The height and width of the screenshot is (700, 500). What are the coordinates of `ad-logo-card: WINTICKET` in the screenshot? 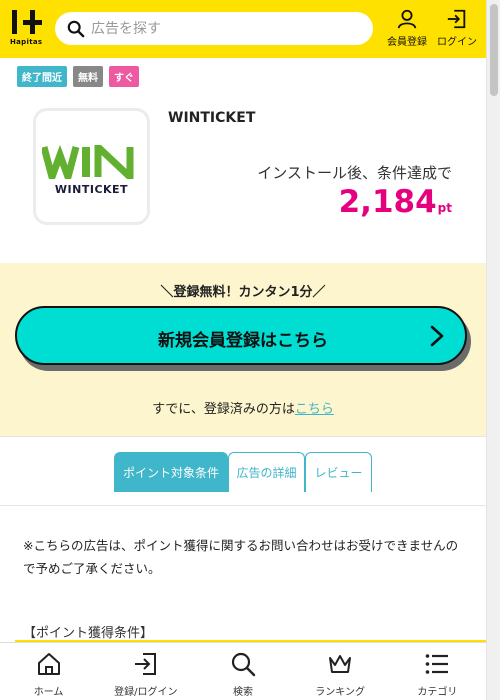 It's located at (91, 166).